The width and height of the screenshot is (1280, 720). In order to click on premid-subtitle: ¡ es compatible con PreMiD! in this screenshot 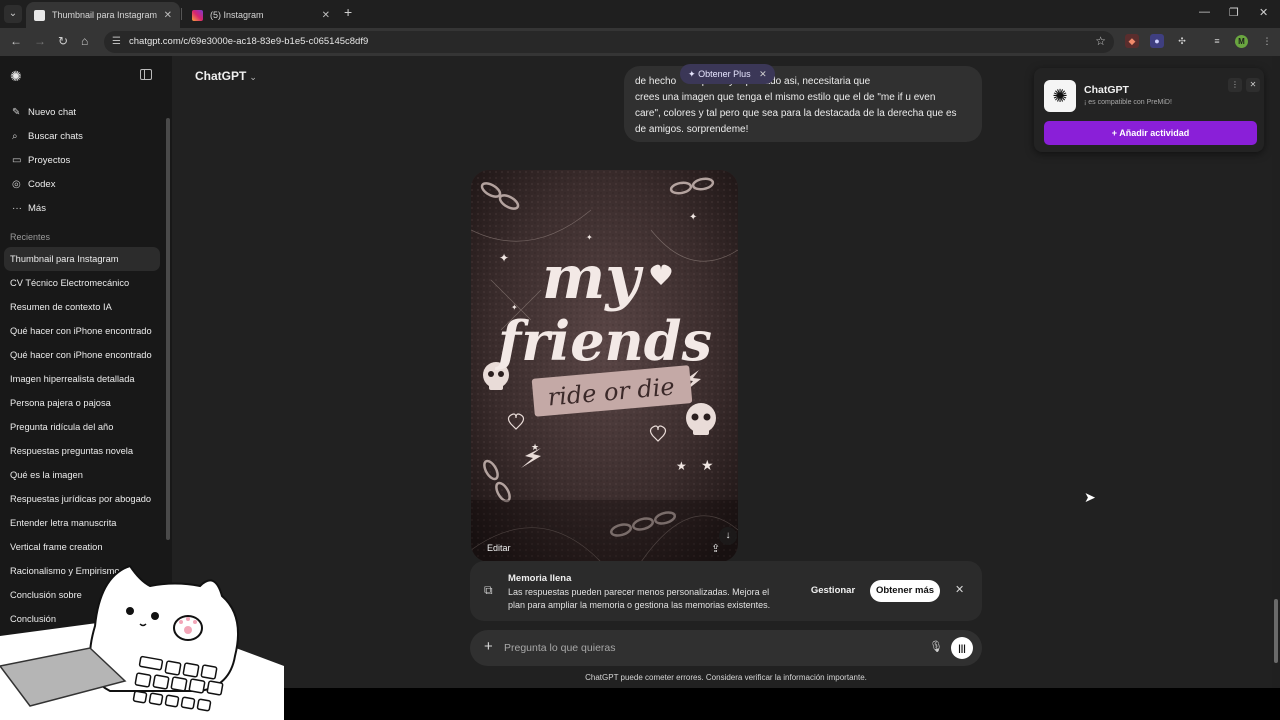, I will do `click(1128, 102)`.